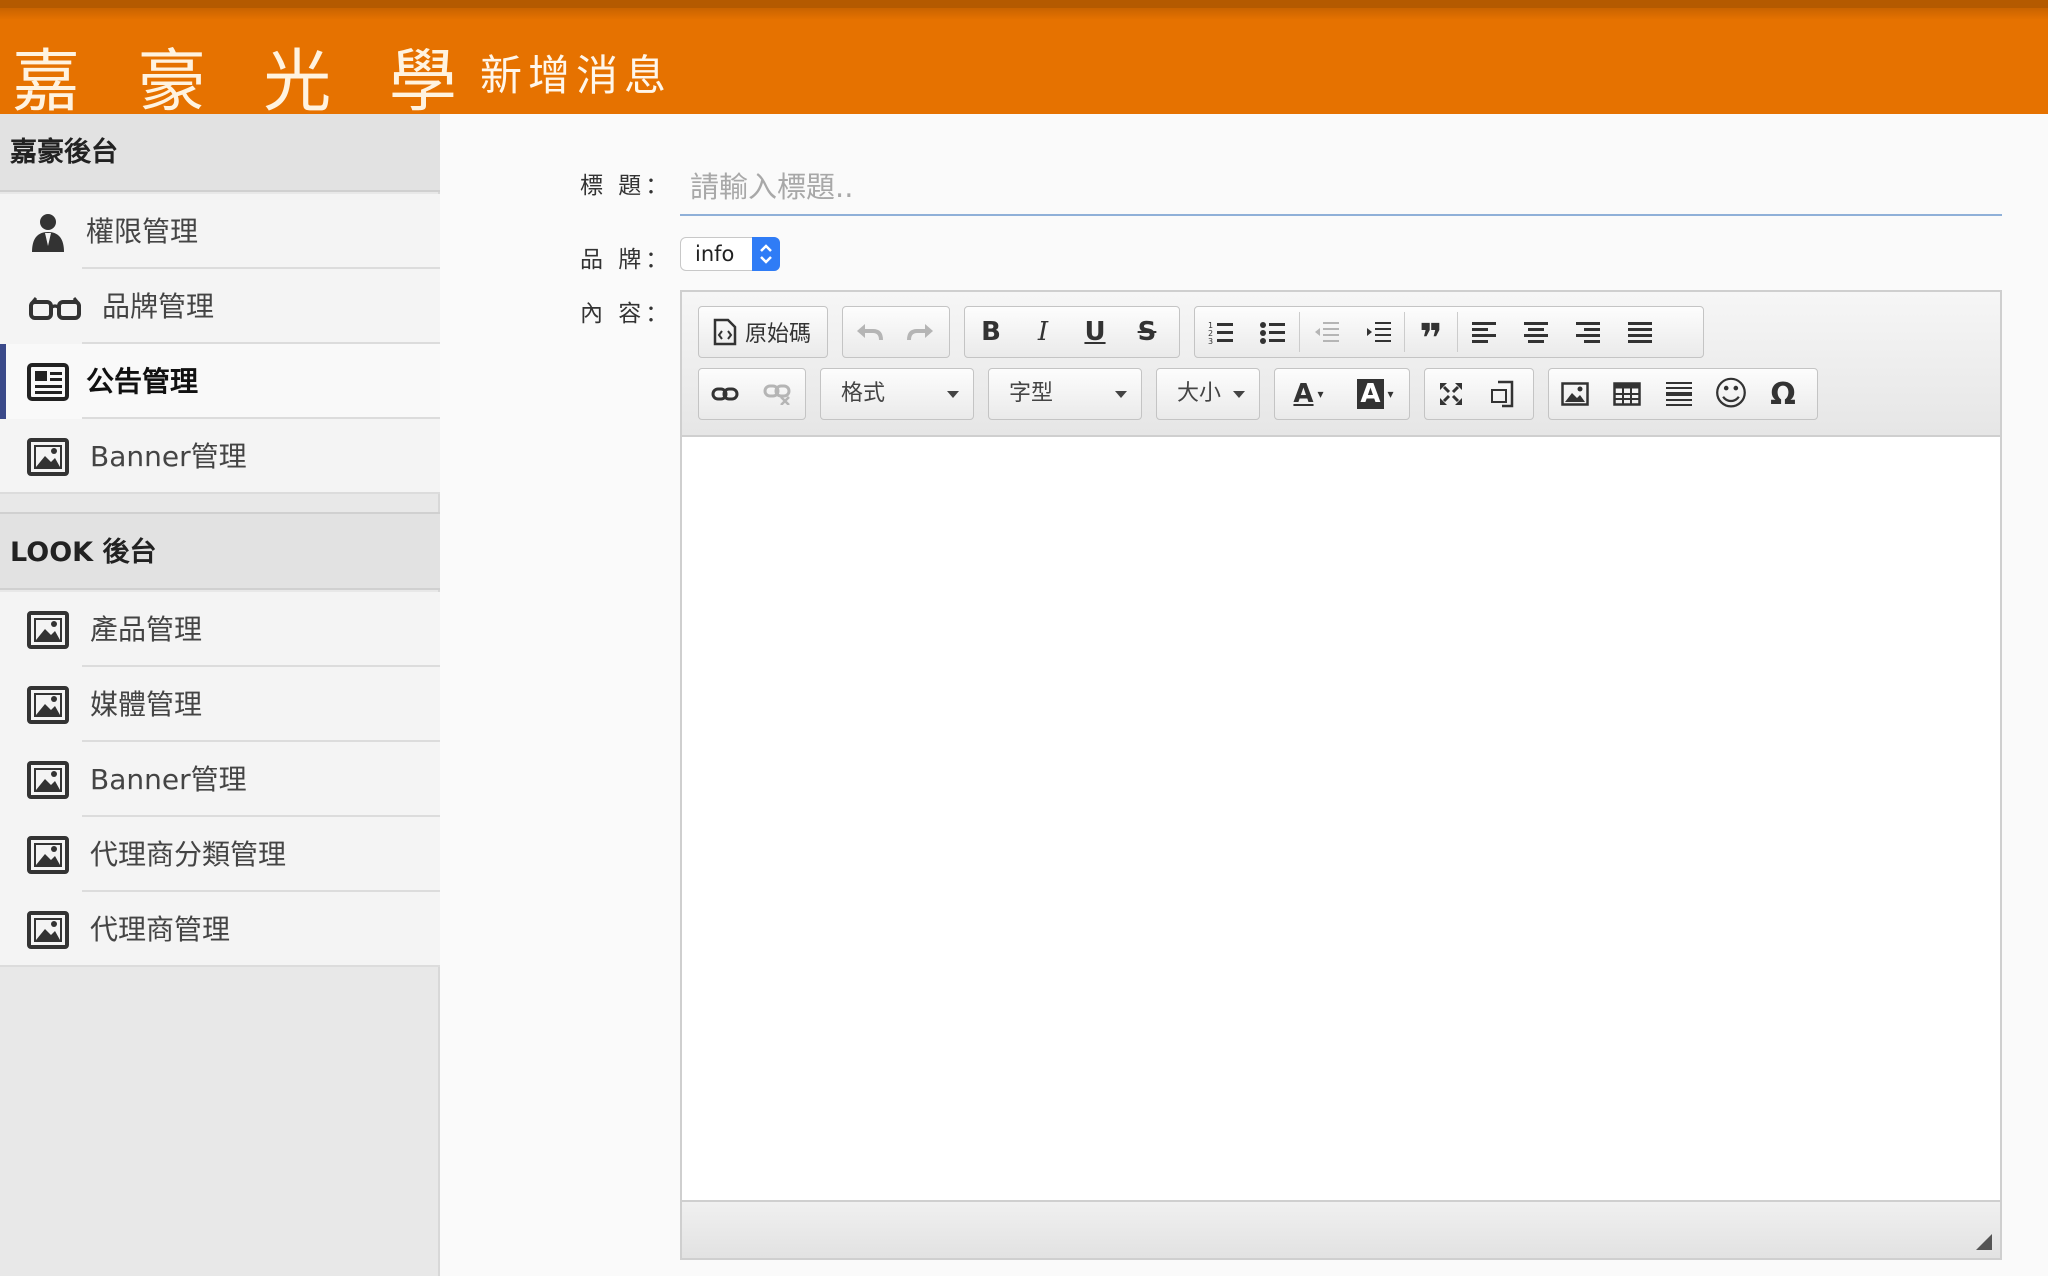 This screenshot has height=1276, width=2048. I want to click on outdent-button, so click(1326, 332).